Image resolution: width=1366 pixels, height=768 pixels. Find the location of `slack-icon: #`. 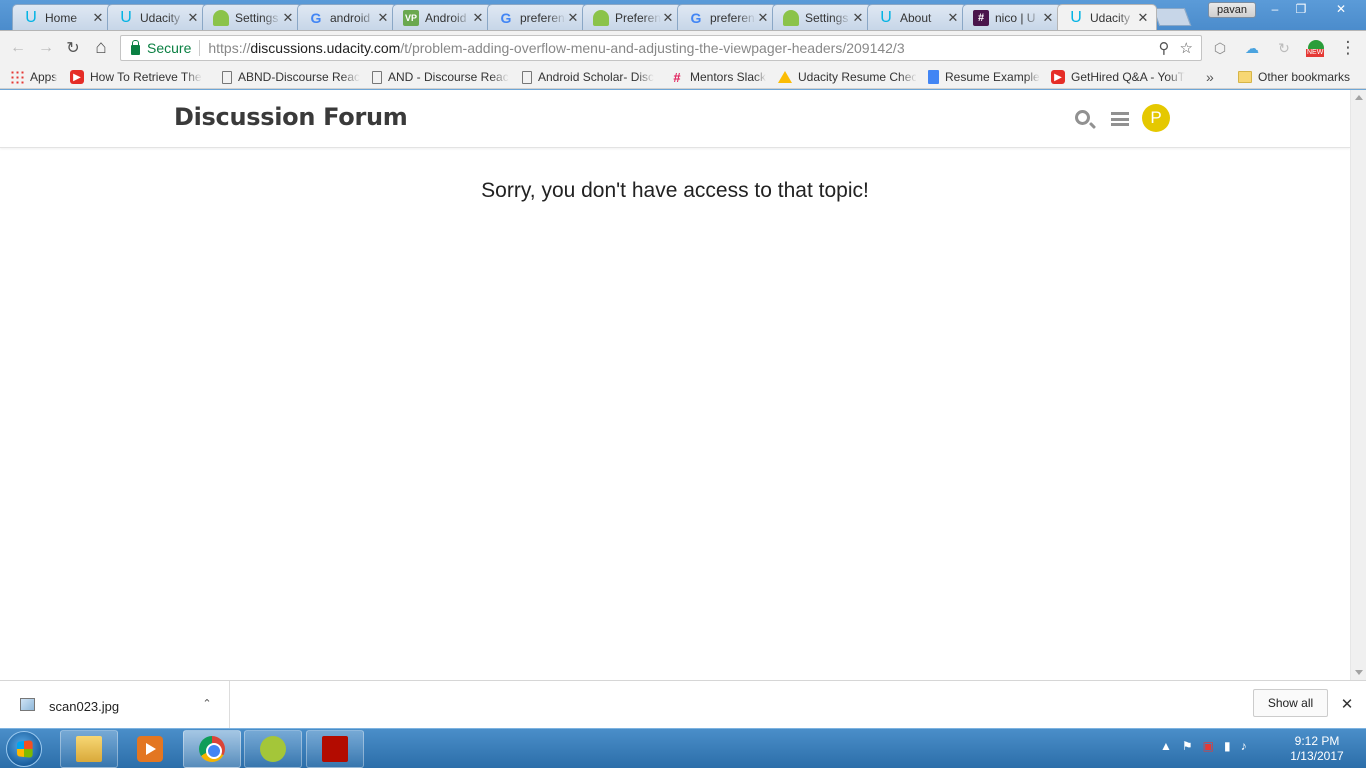

slack-icon: # is located at coordinates (981, 17).